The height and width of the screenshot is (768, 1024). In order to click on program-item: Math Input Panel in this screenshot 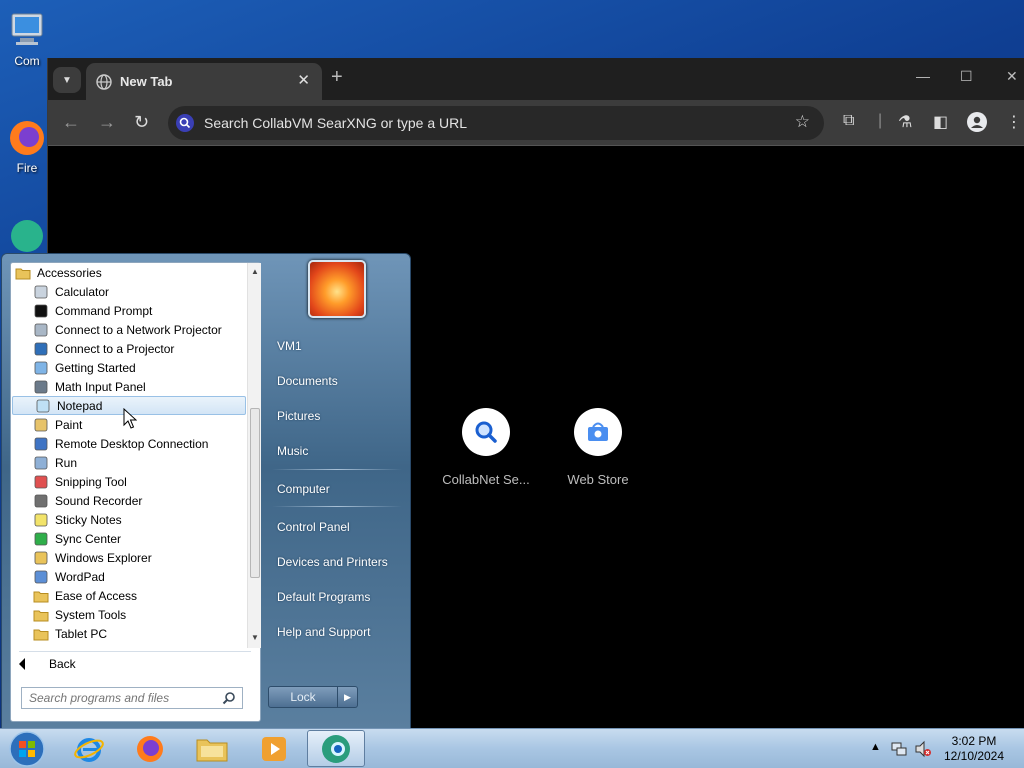, I will do `click(129, 386)`.